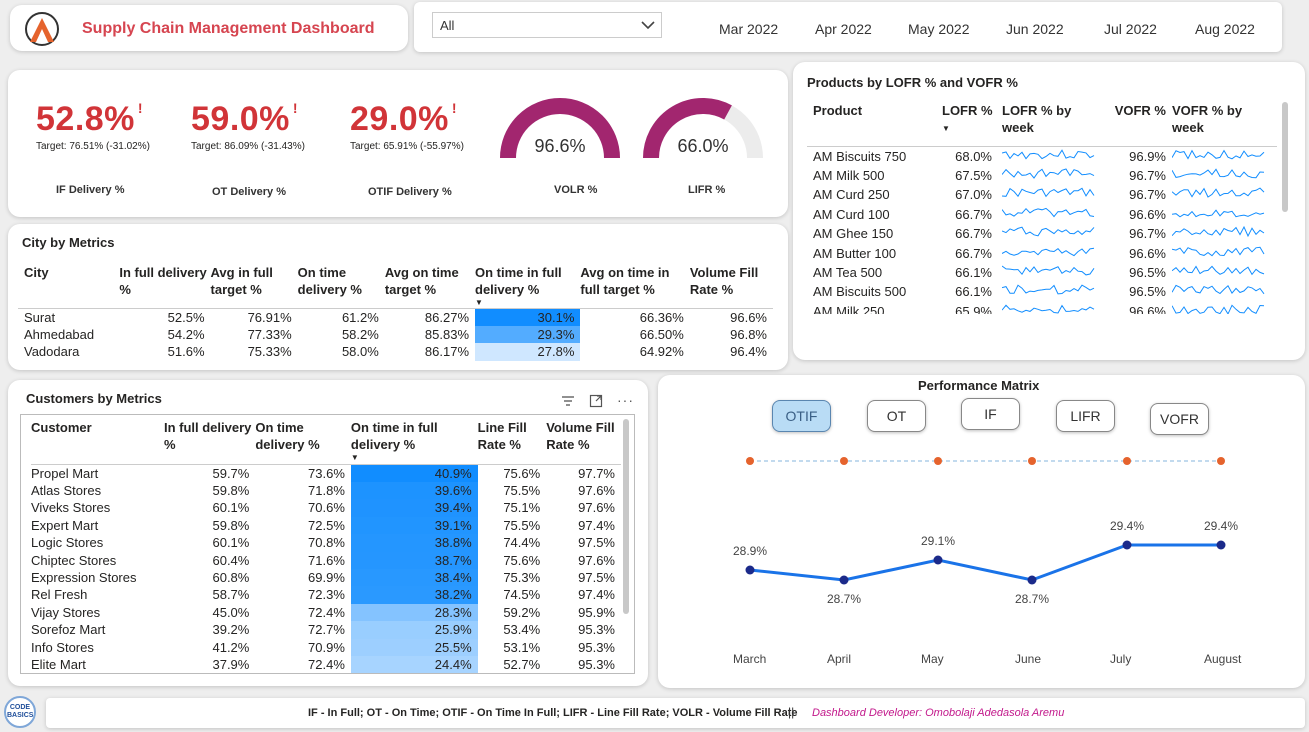 The height and width of the screenshot is (732, 1309). I want to click on col-header-lofr-week: LOFR % by week, so click(1052, 124).